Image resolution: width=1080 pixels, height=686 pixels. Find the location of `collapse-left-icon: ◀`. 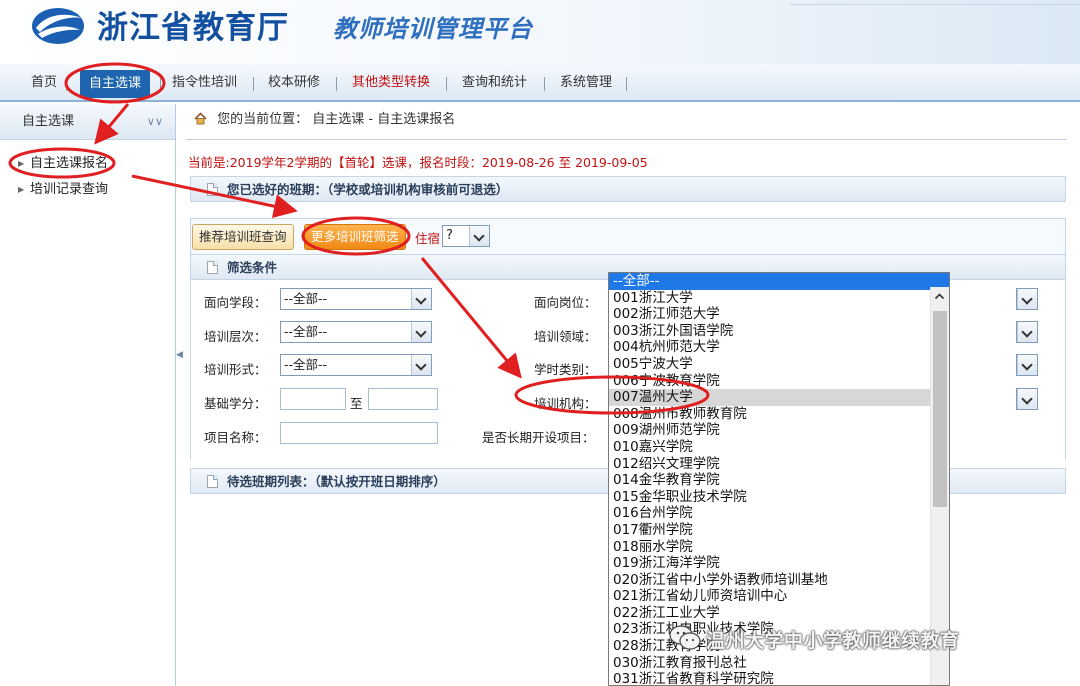

collapse-left-icon: ◀ is located at coordinates (180, 358).